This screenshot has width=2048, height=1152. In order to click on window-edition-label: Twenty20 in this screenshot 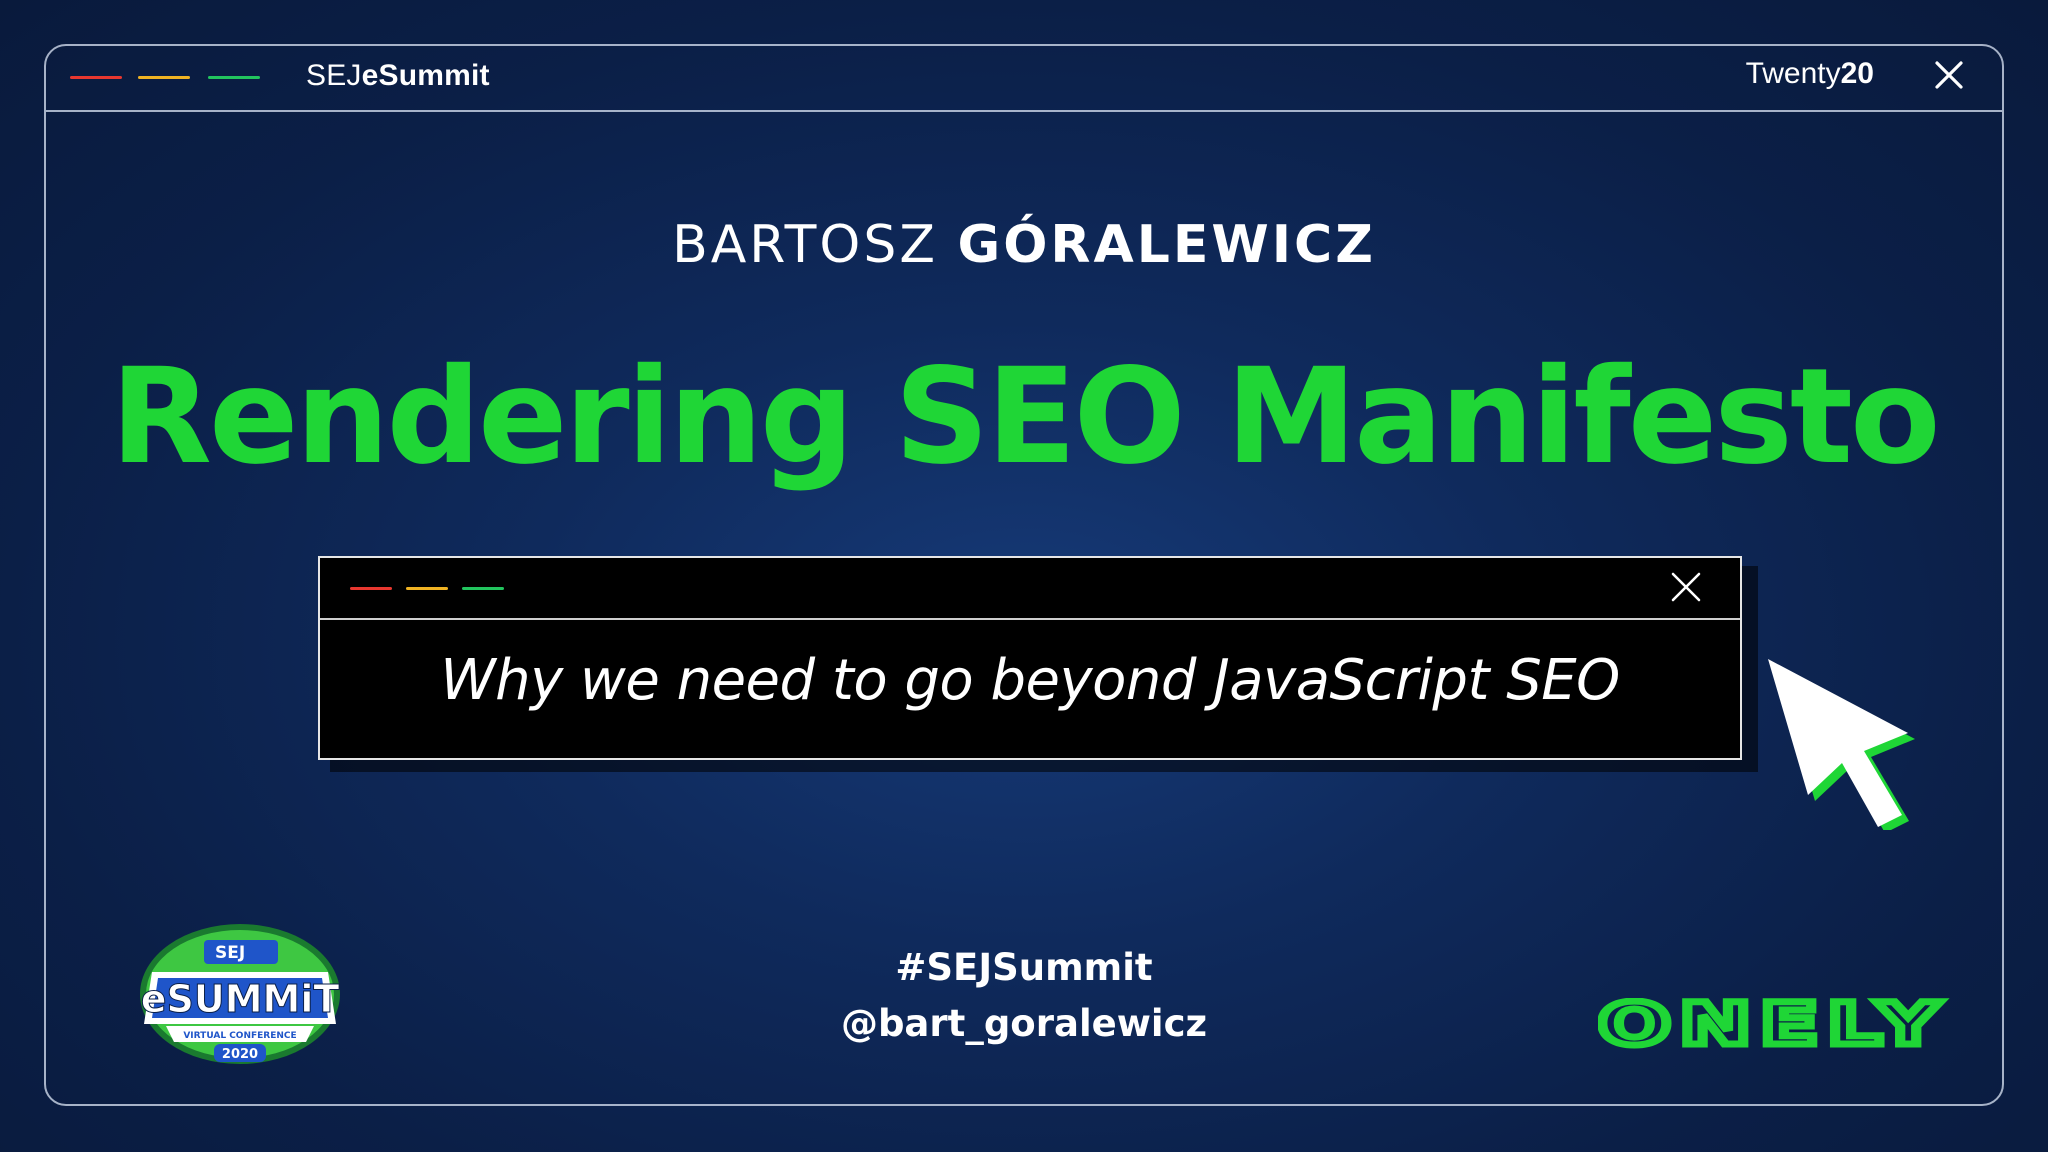, I will do `click(1810, 74)`.